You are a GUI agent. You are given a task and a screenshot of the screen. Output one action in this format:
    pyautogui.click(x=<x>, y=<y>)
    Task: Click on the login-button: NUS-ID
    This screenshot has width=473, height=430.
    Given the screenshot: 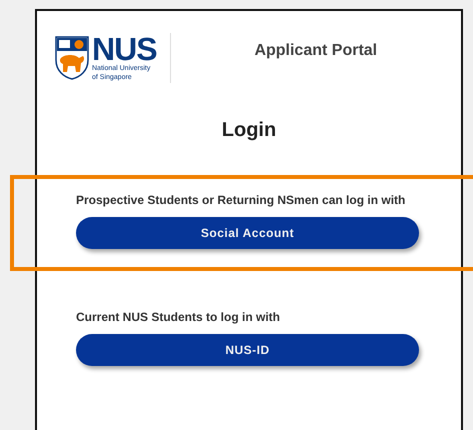 What is the action you would take?
    pyautogui.click(x=247, y=350)
    